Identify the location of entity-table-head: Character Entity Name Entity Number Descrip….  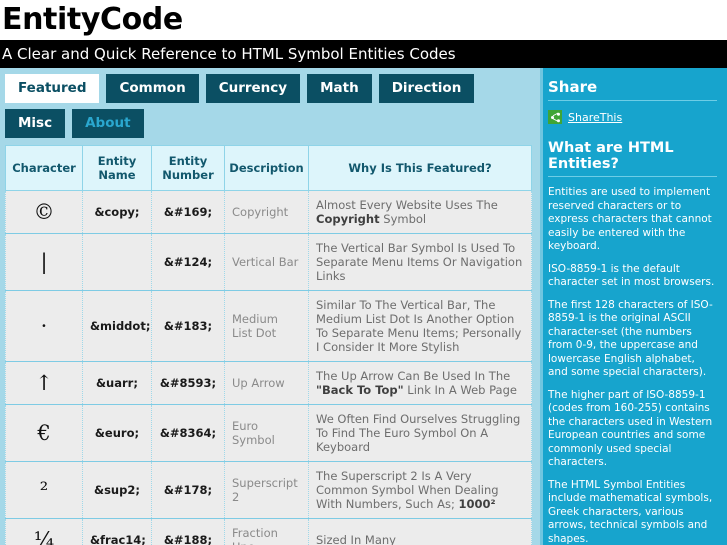
(268, 168).